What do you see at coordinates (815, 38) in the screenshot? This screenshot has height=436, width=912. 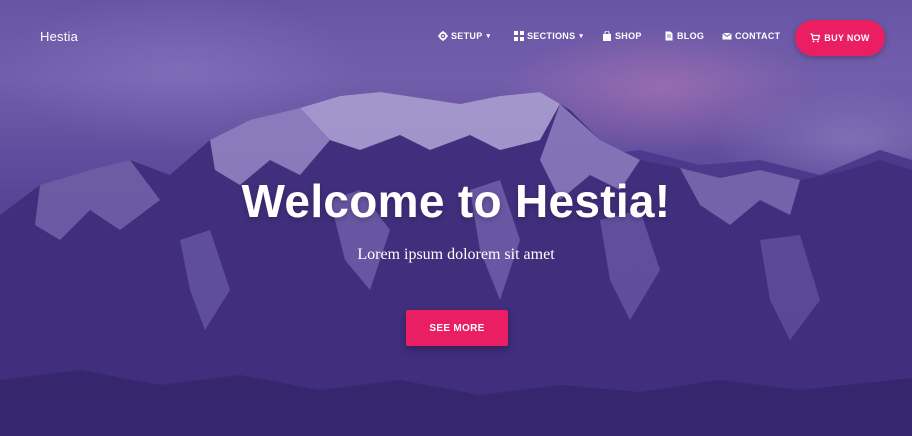 I see `cart-icon` at bounding box center [815, 38].